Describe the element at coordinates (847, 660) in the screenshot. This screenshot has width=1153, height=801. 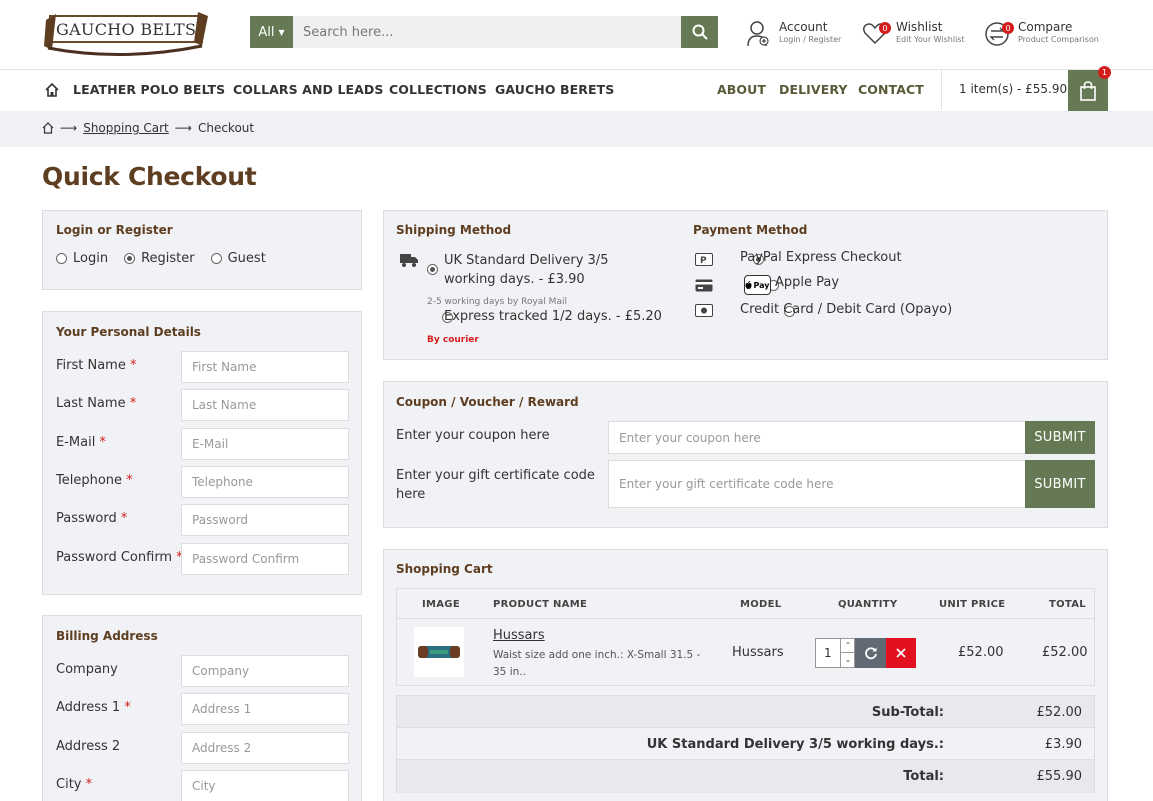
I see `chevron-down-icon: ⌄` at that location.